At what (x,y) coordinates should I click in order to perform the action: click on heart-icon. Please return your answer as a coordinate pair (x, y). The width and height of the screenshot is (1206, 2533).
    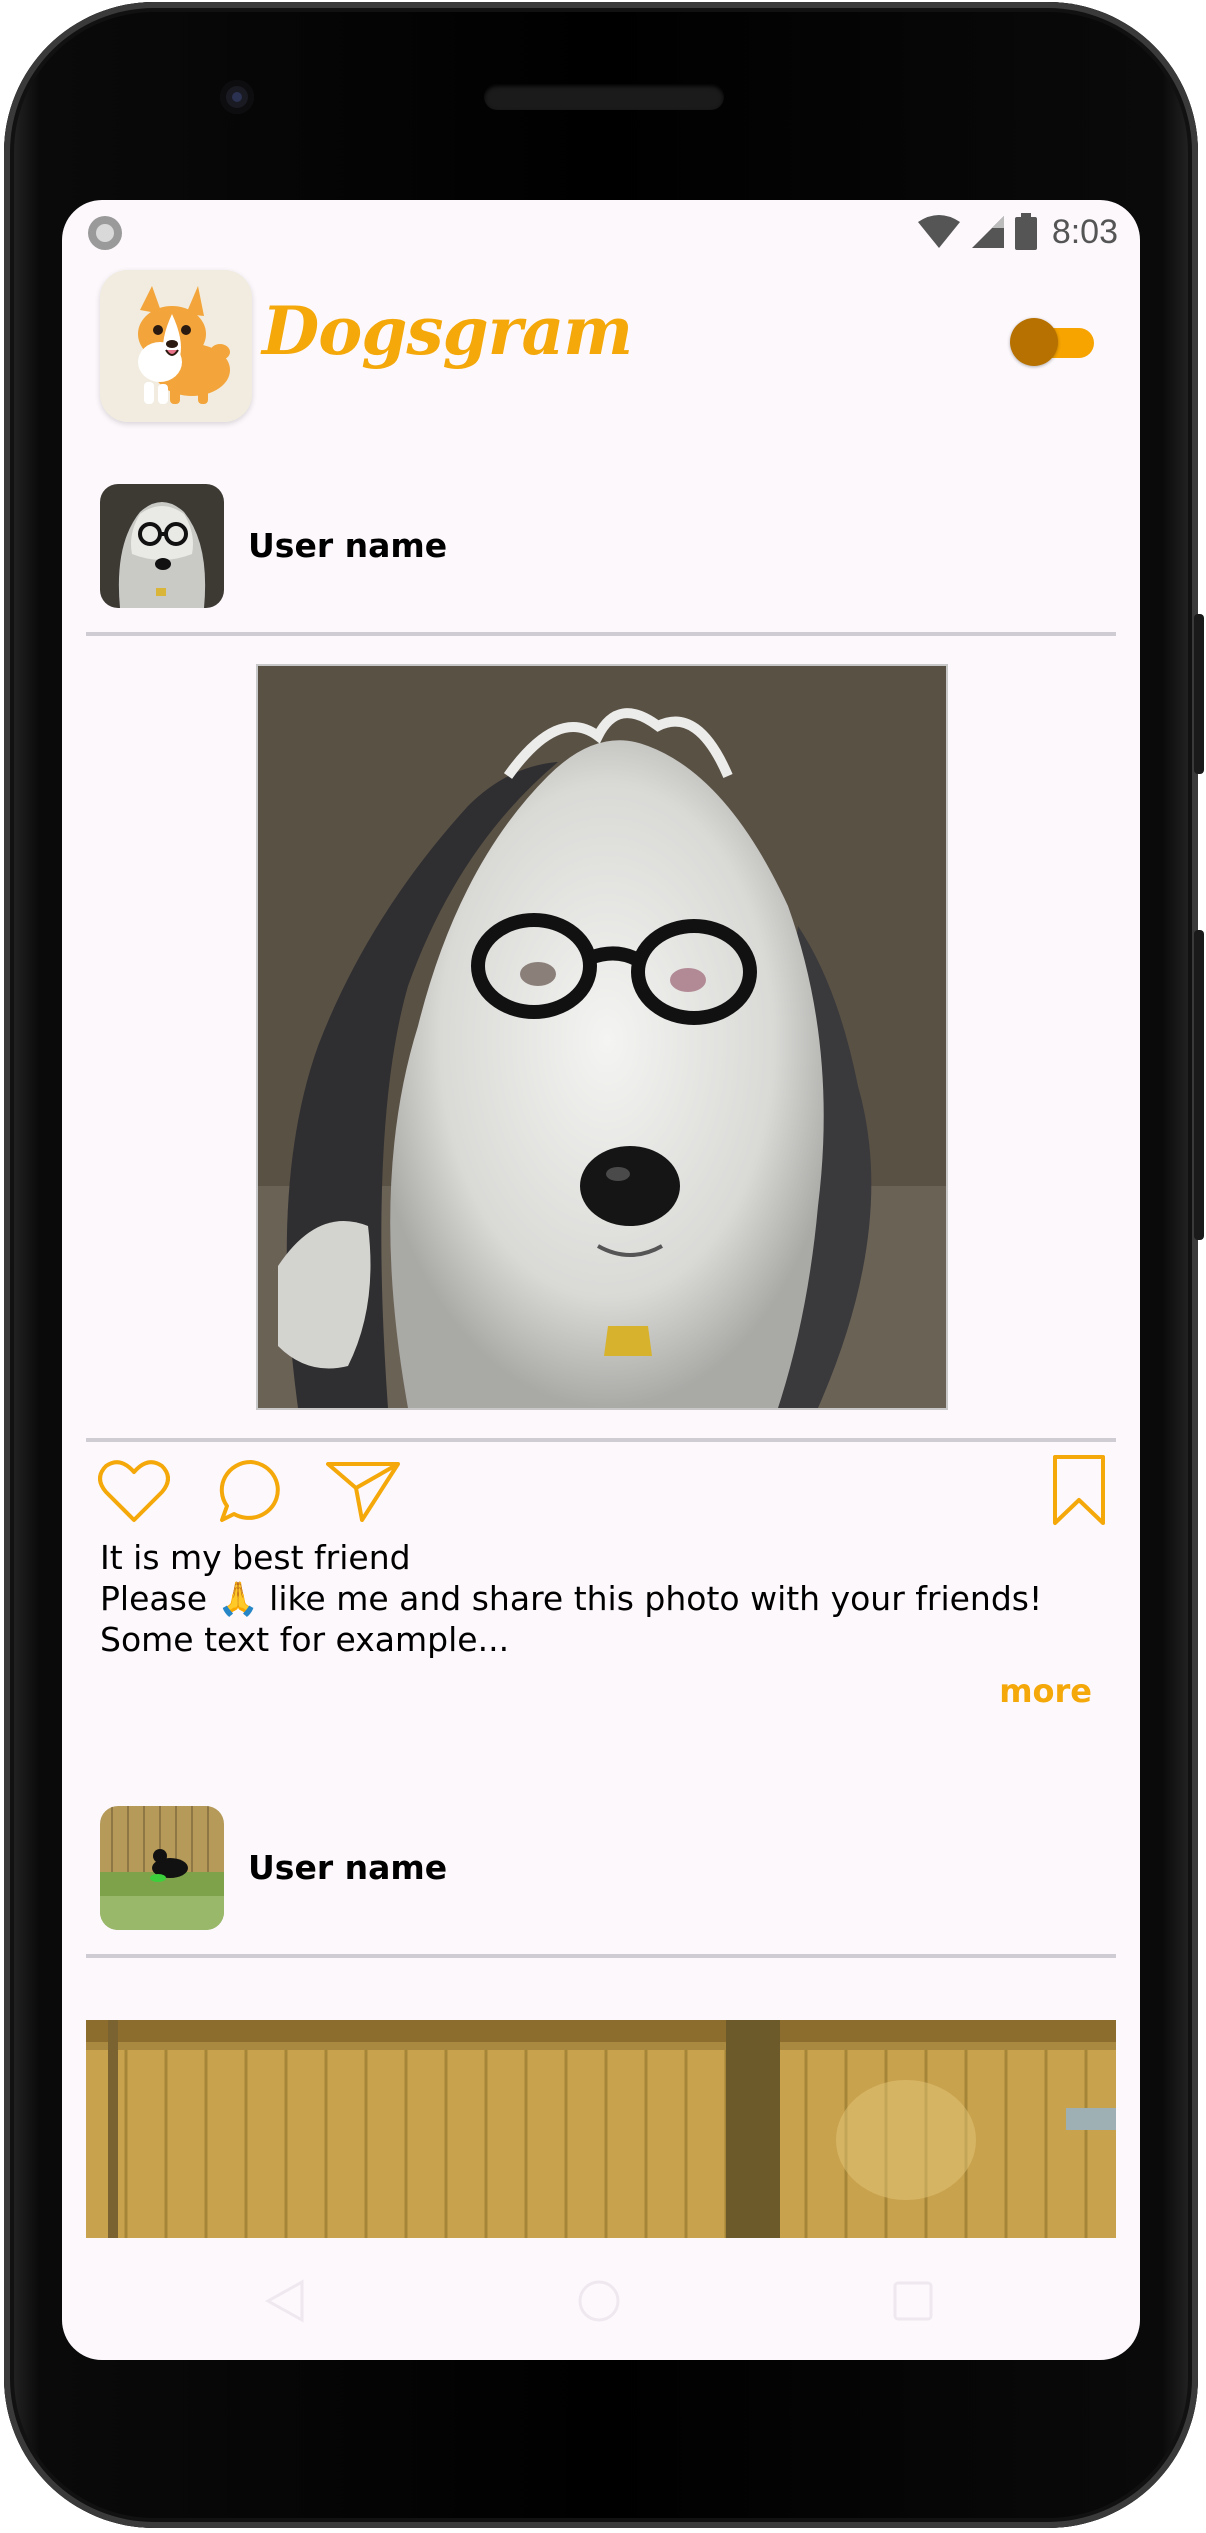
    Looking at the image, I should click on (134, 1491).